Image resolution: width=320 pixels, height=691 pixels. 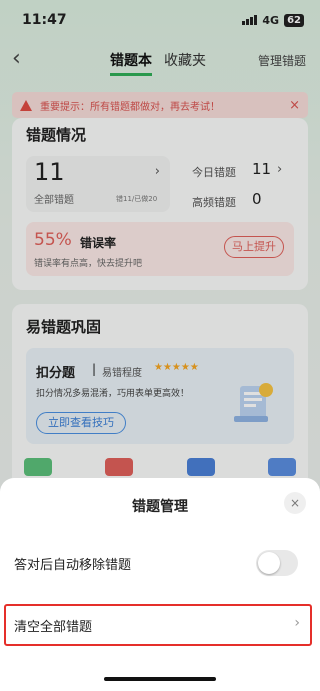 What do you see at coordinates (53, 627) in the screenshot?
I see `clear-all-label: 清空全部错题` at bounding box center [53, 627].